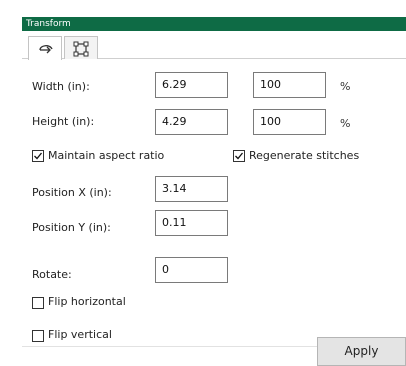 Image resolution: width=406 pixels, height=366 pixels. I want to click on rotate-arrow-icon, so click(46, 49).